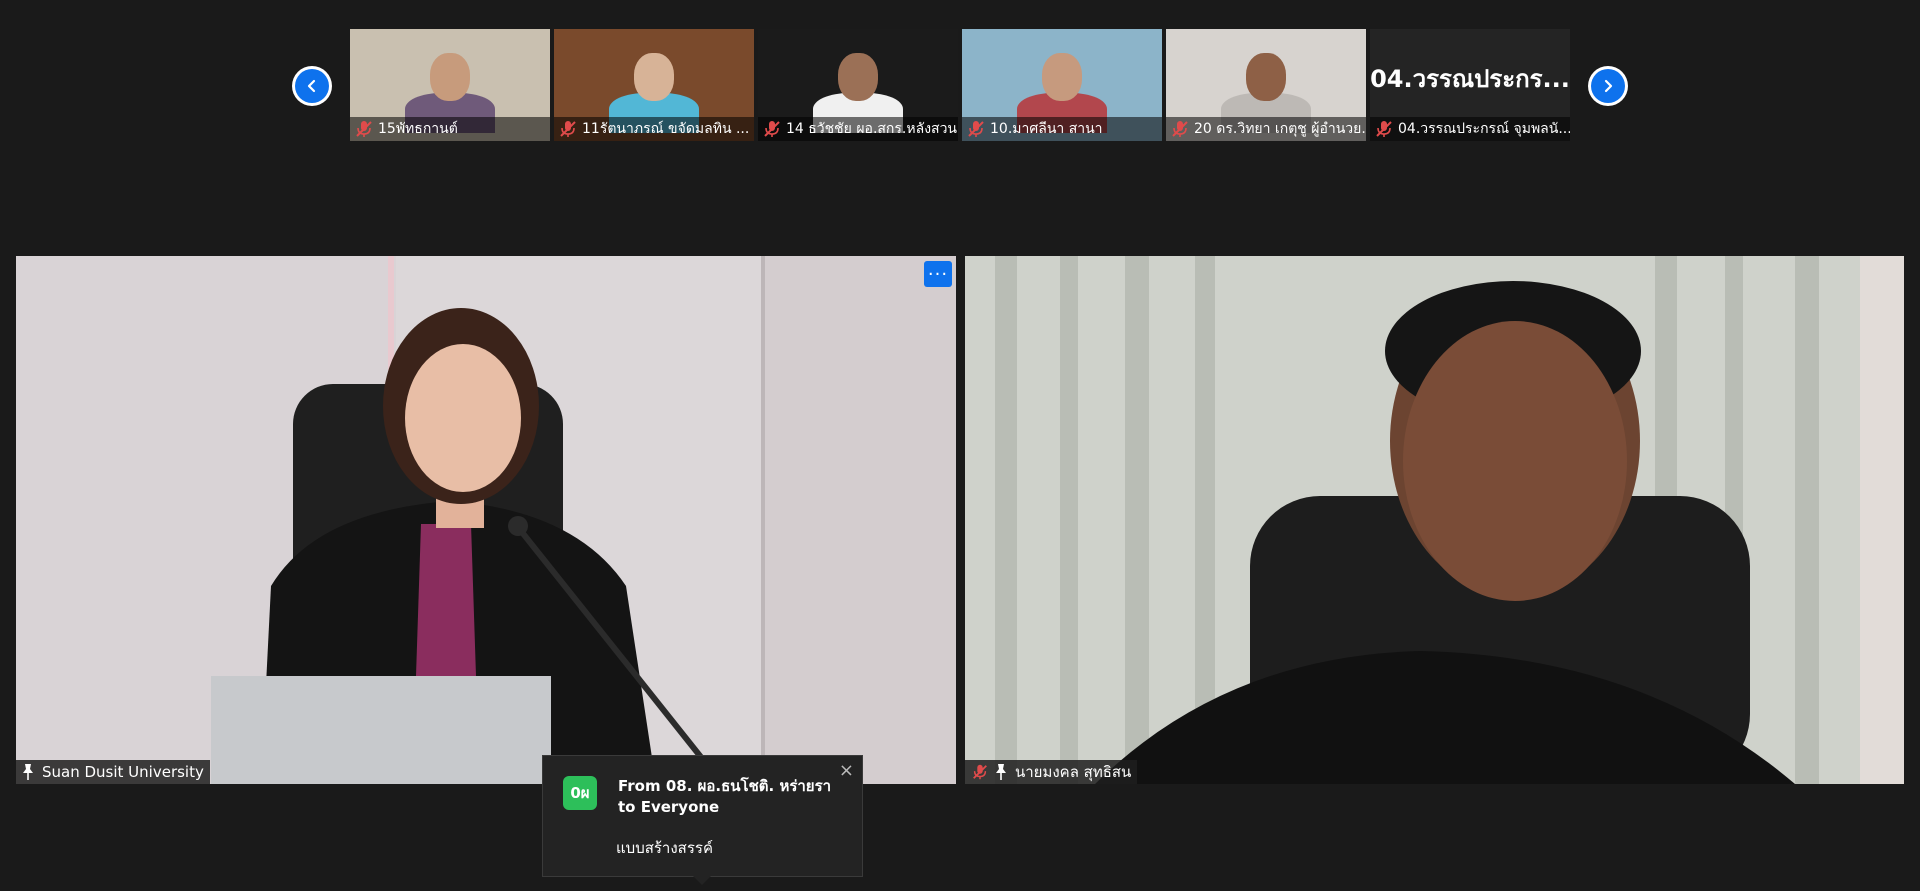  I want to click on participant-name-tag: 10.มาศลีนา สานา, so click(1062, 129).